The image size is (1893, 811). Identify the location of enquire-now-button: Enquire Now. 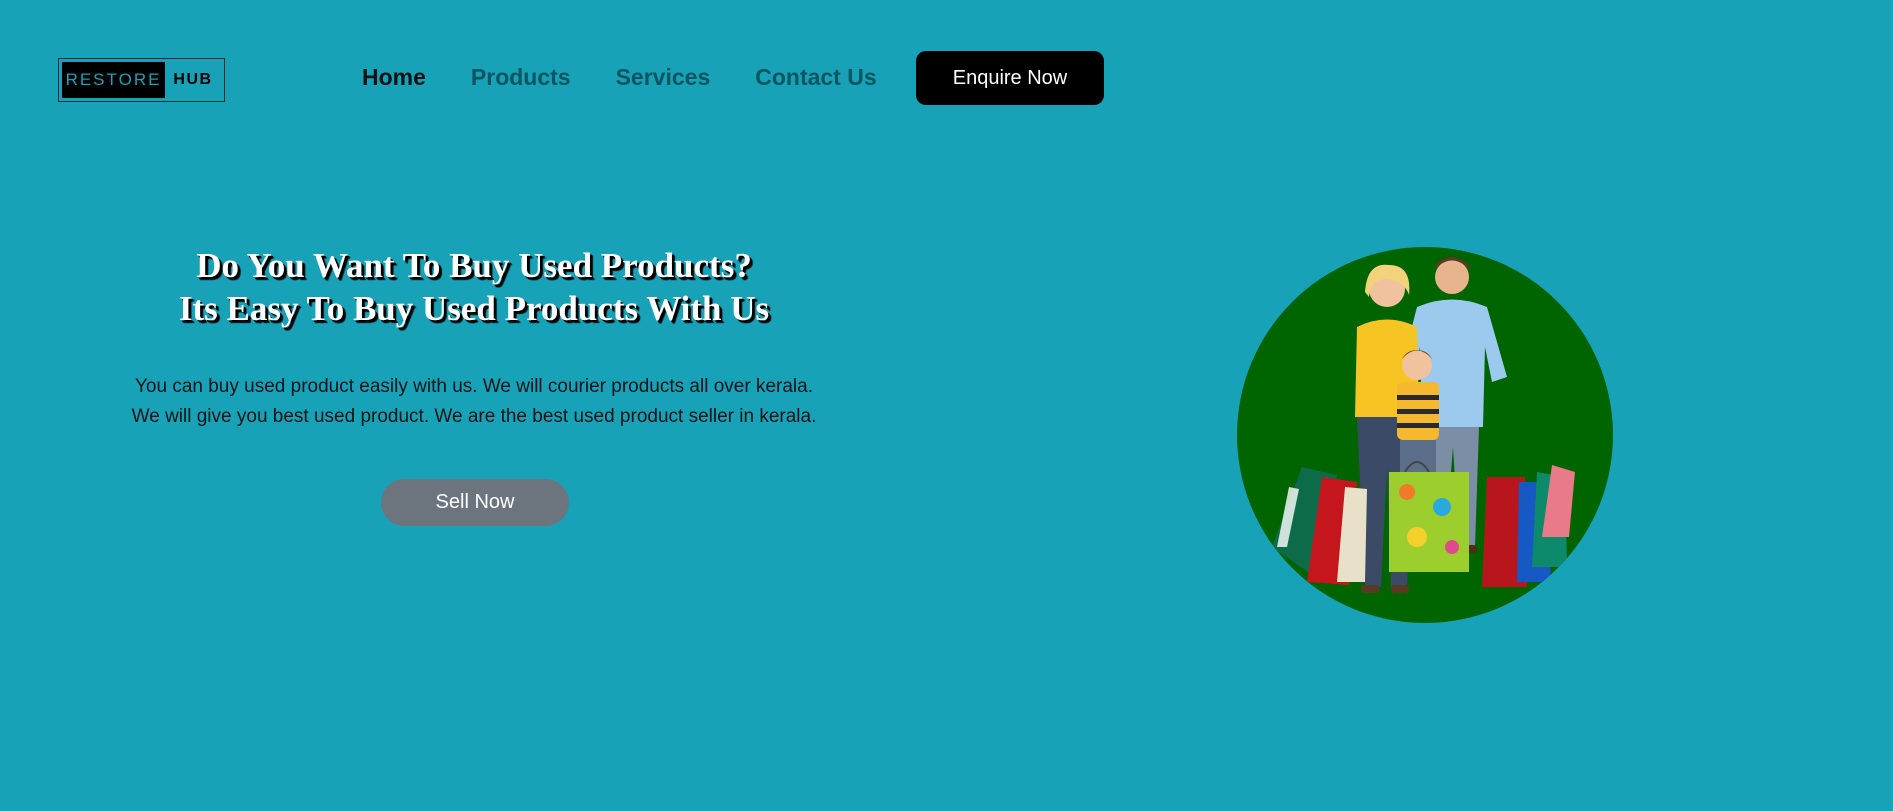
(1010, 78).